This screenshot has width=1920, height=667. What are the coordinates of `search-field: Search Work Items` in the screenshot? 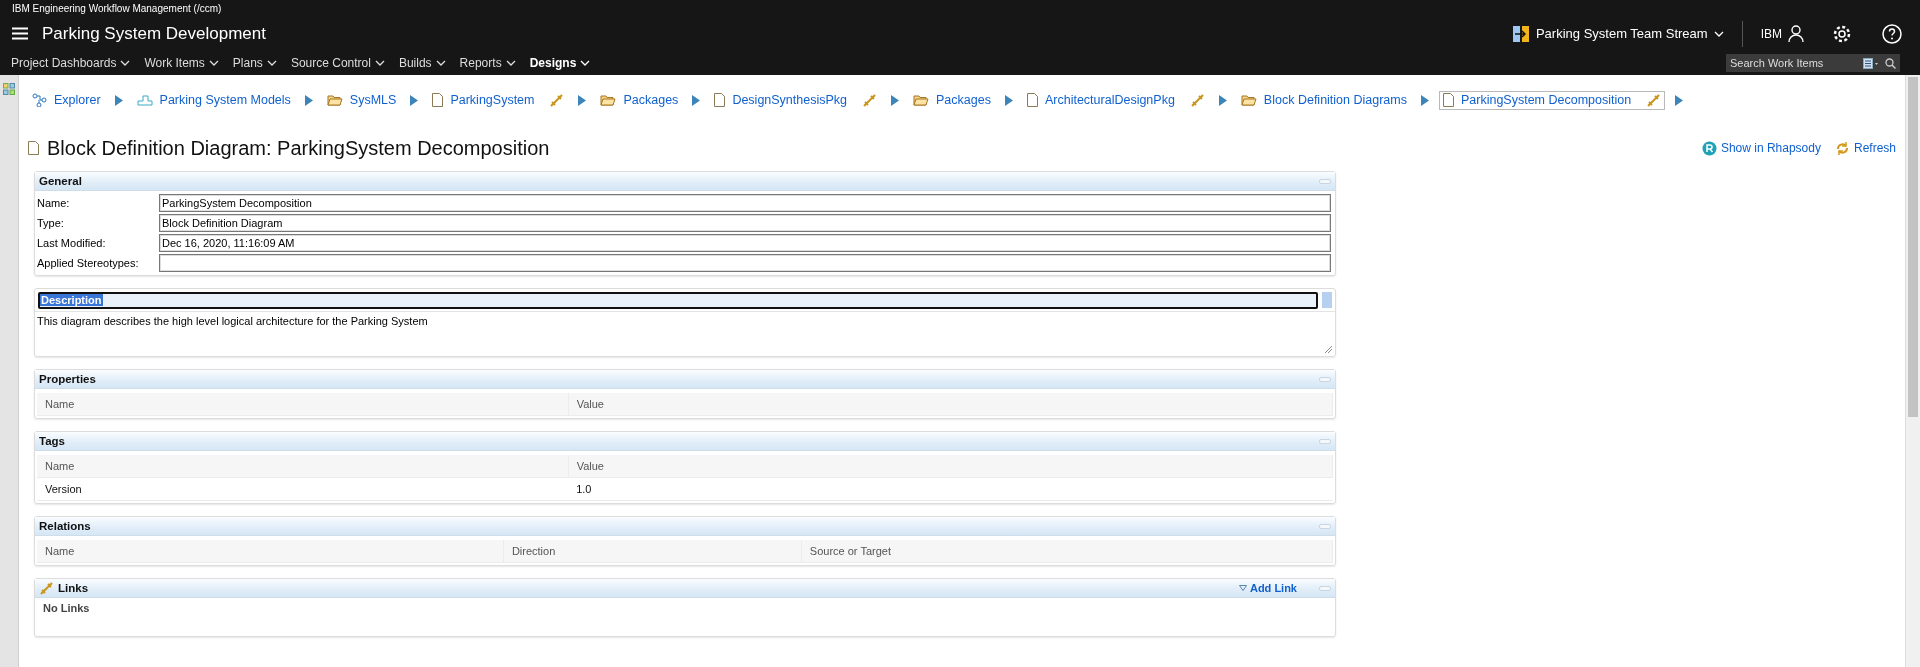 It's located at (1793, 63).